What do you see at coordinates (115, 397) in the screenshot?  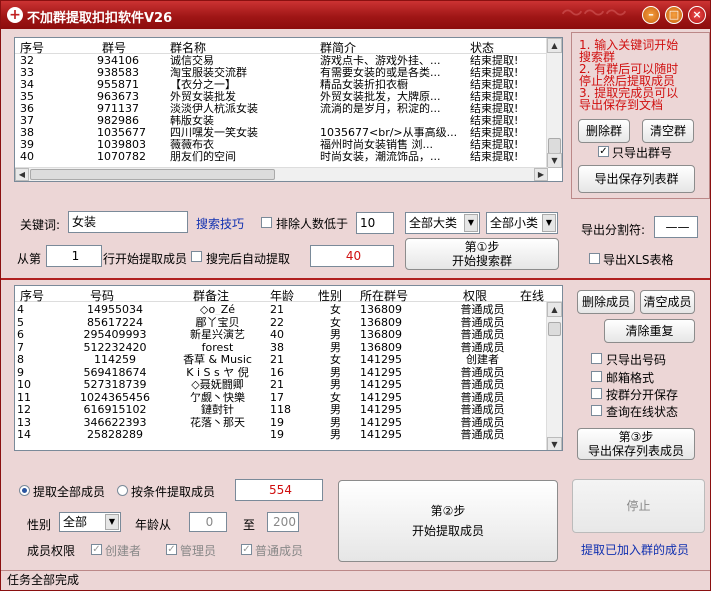 I see `table-cell: 1024365456` at bounding box center [115, 397].